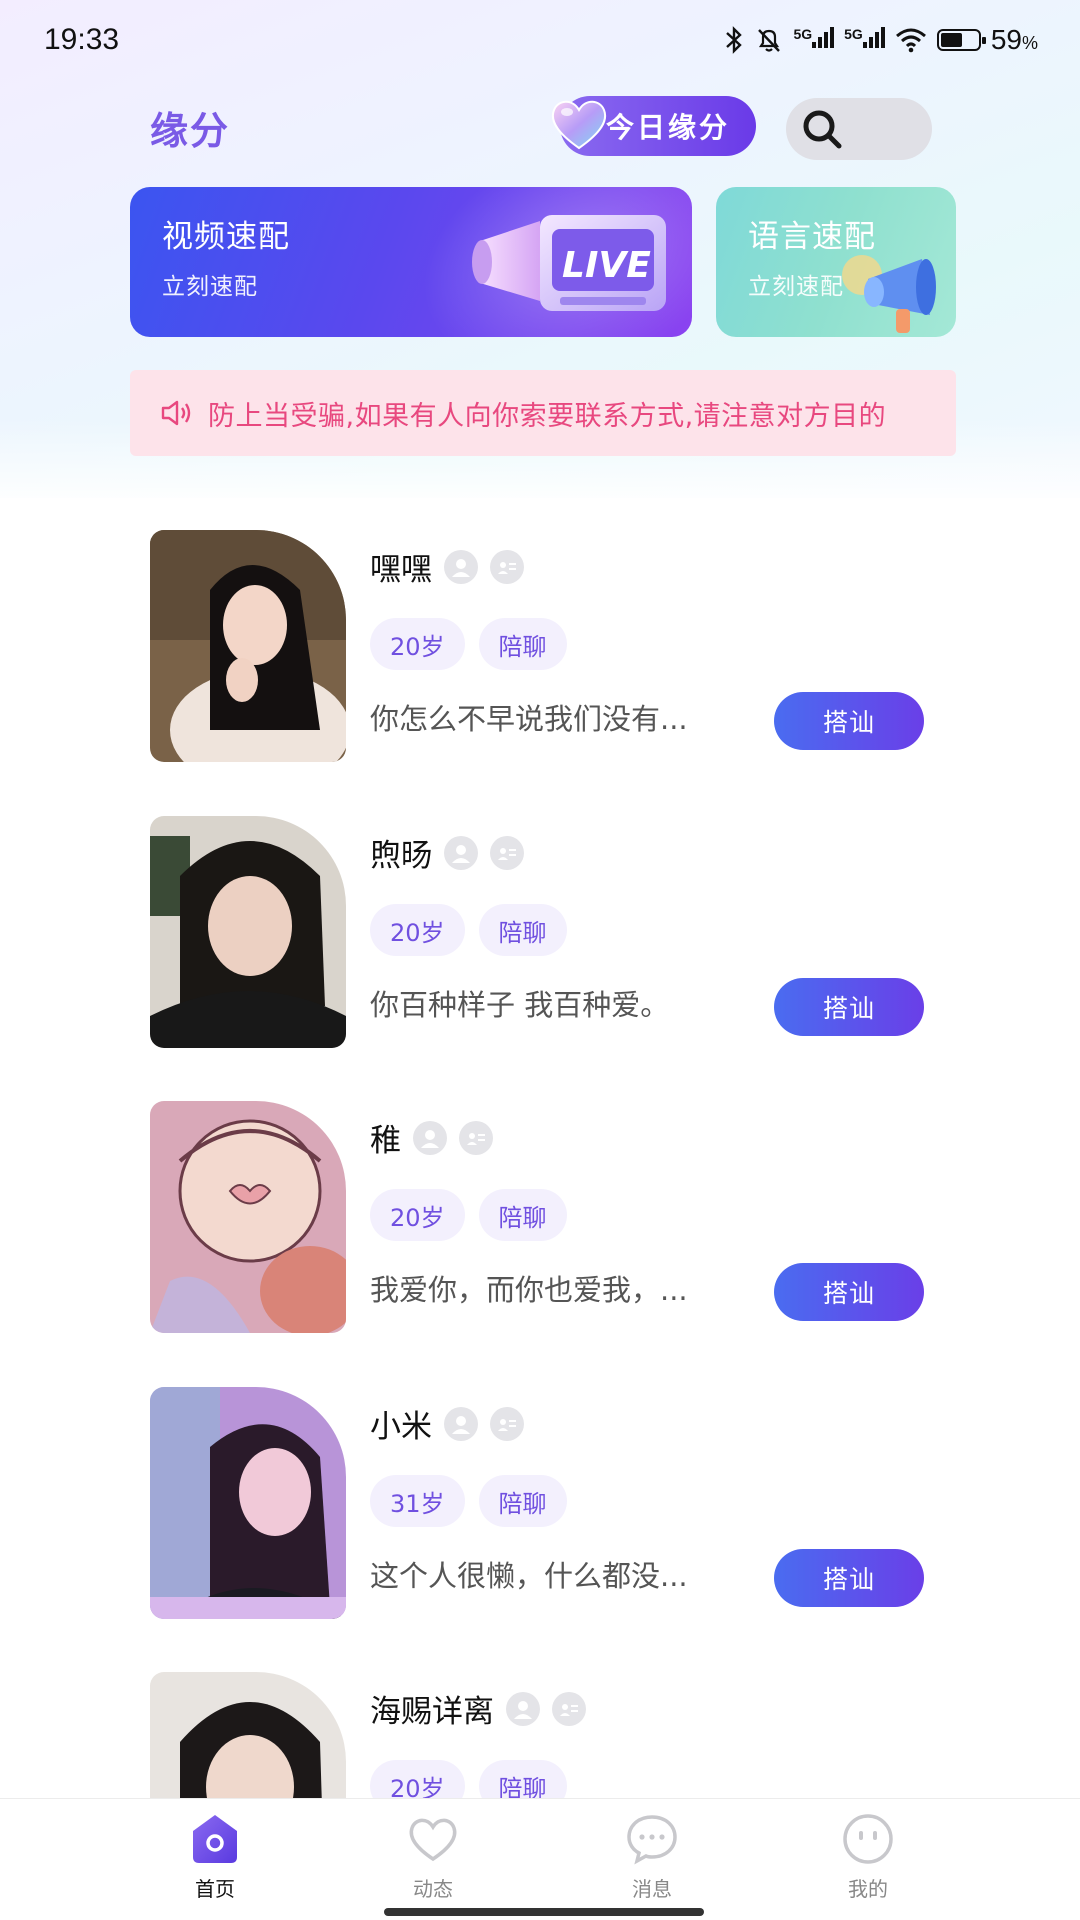  Describe the element at coordinates (401, 570) in the screenshot. I see `user-name: 嘿嘿` at that location.